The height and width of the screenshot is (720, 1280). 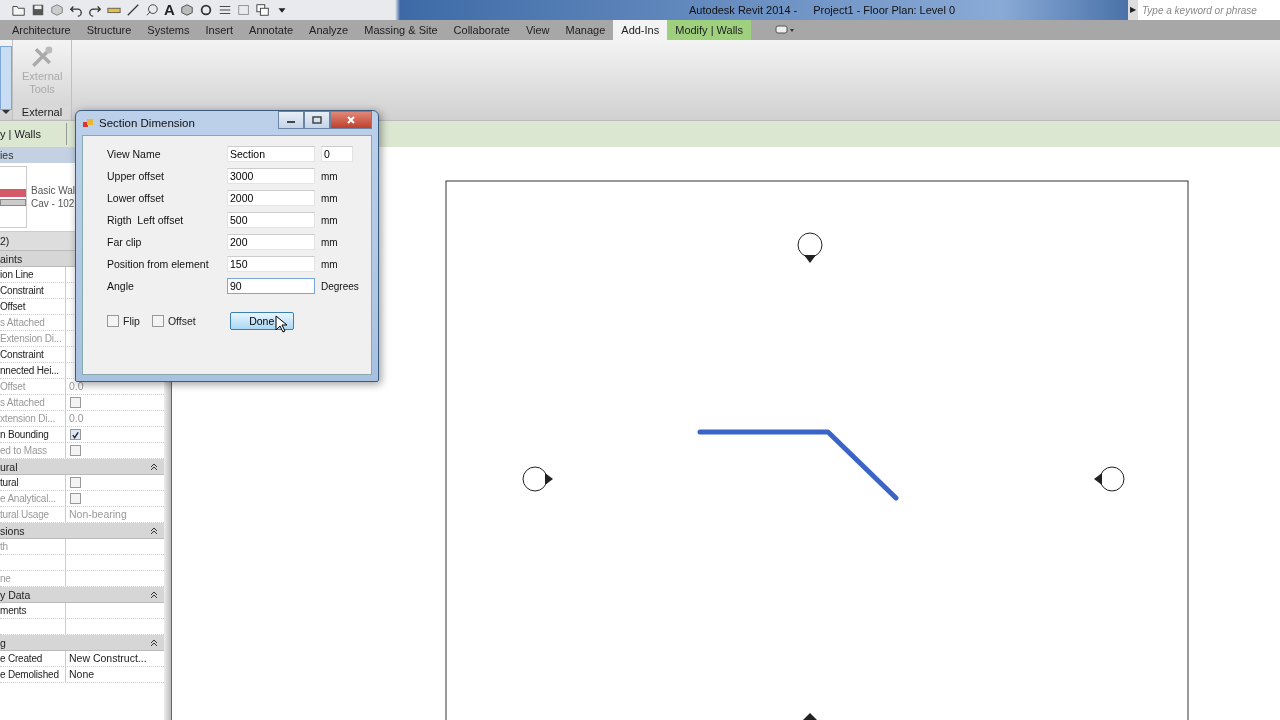 What do you see at coordinates (24, 514) in the screenshot?
I see `property-name: tural Usage` at bounding box center [24, 514].